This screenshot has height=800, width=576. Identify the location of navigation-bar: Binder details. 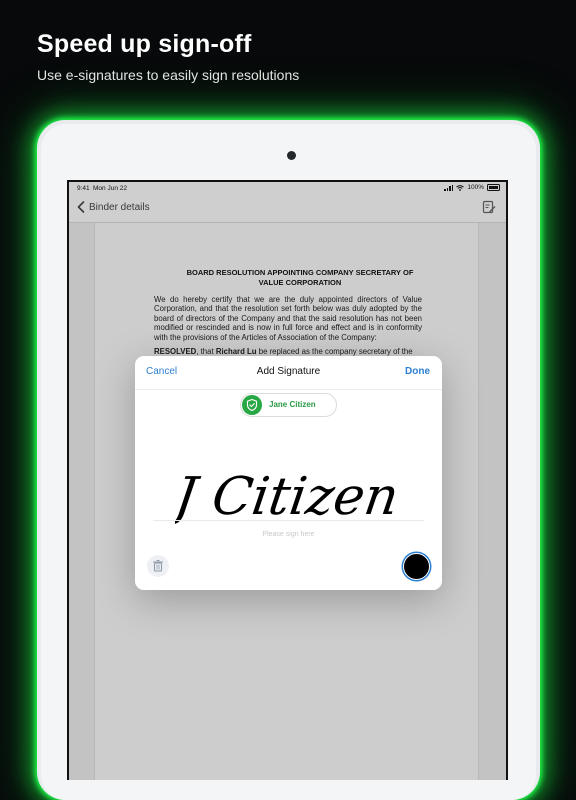
(287, 208).